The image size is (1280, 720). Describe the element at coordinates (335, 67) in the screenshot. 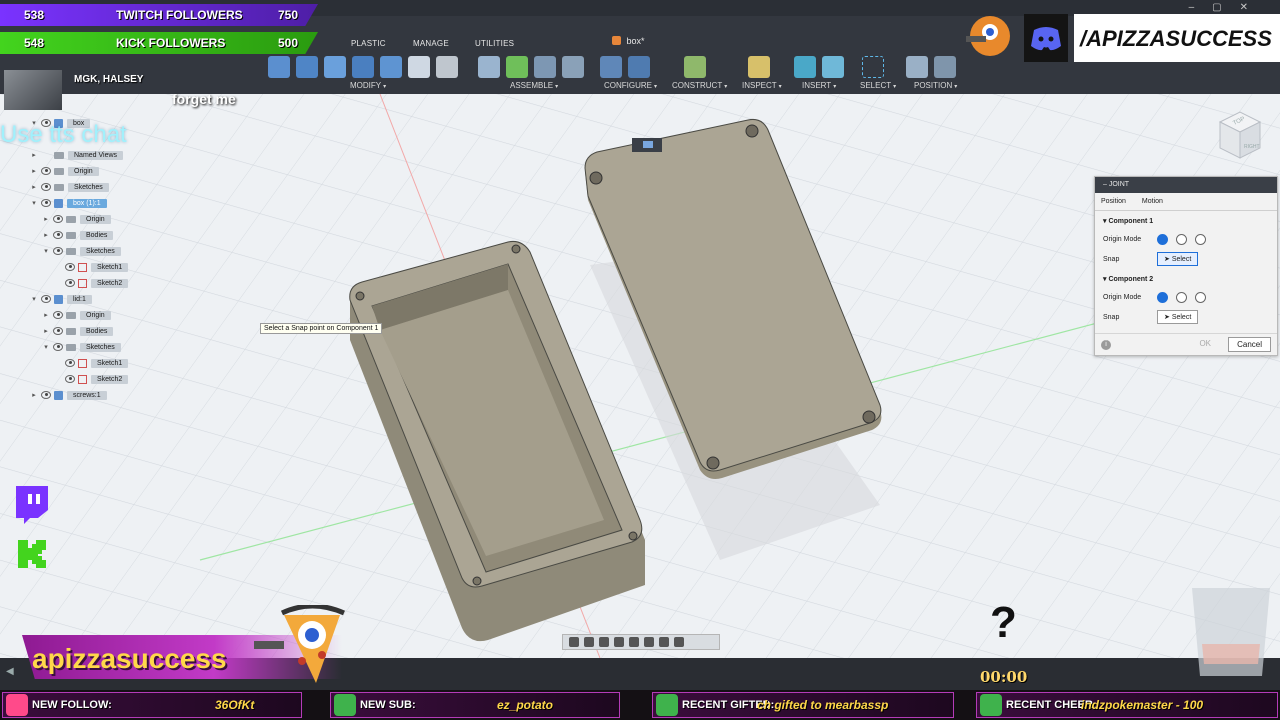

I see `shell-icon` at that location.